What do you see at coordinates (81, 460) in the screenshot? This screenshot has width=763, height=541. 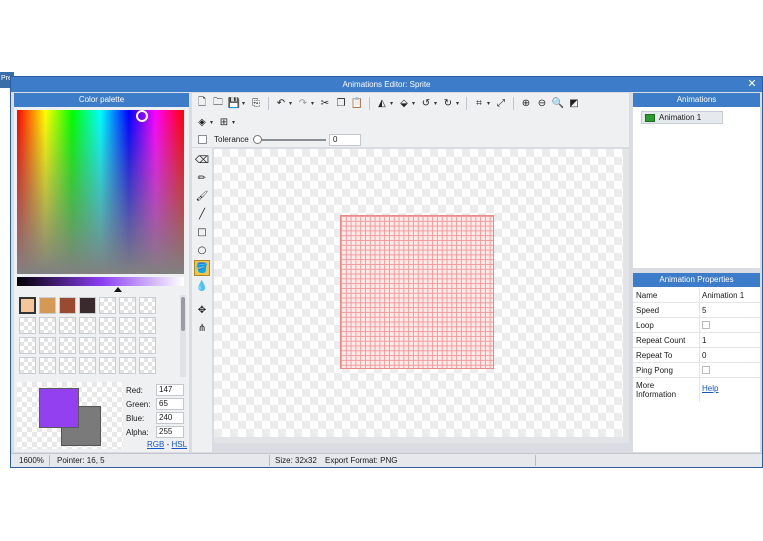 I see `pointer-position: Pointer: 16, 5` at bounding box center [81, 460].